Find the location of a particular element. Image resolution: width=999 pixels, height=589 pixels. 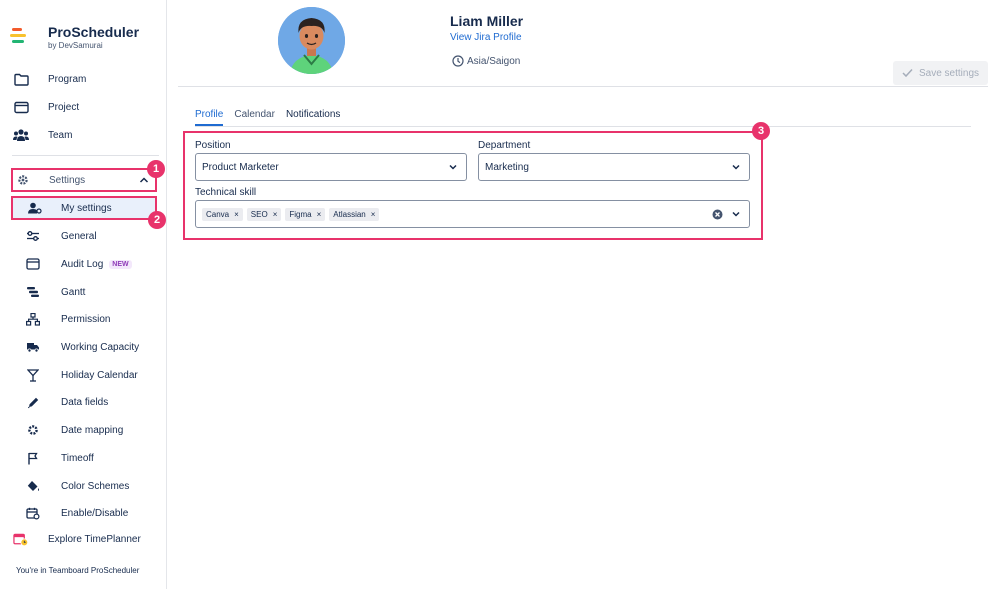

position-select: Product Marketer is located at coordinates (331, 167).